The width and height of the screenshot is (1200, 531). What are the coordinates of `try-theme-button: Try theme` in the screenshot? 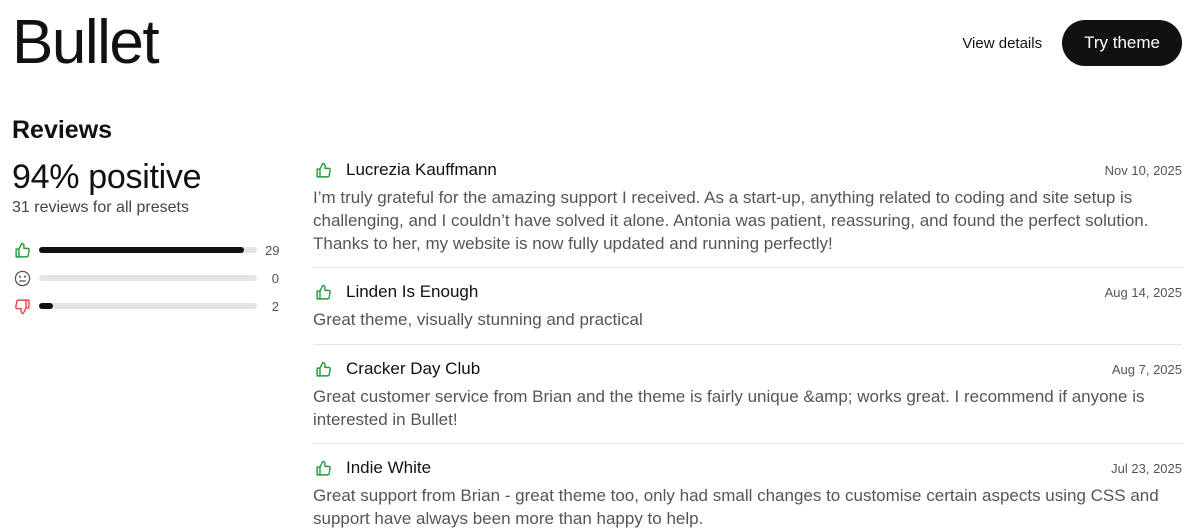 It's located at (1122, 43).